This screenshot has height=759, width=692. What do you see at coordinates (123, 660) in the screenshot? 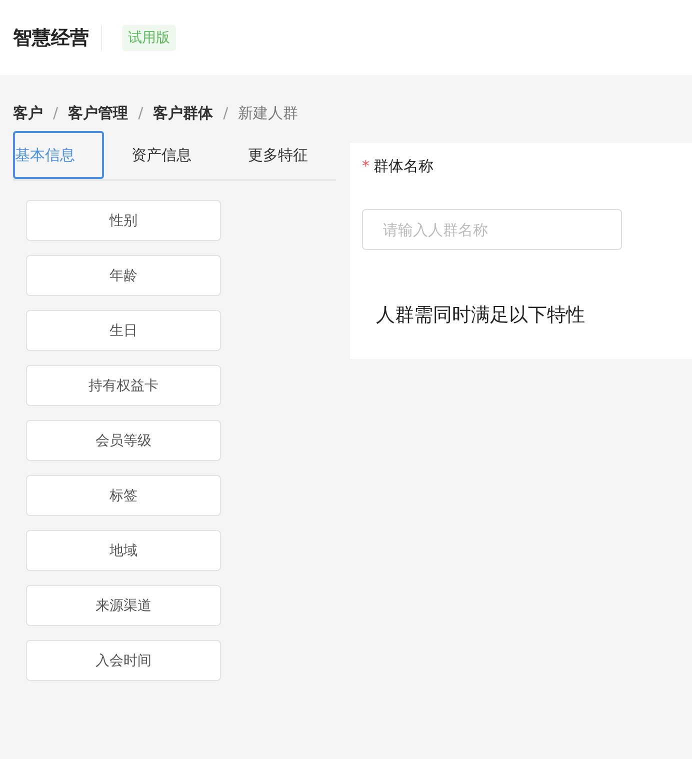
I see `feature-button: 入会时间` at bounding box center [123, 660].